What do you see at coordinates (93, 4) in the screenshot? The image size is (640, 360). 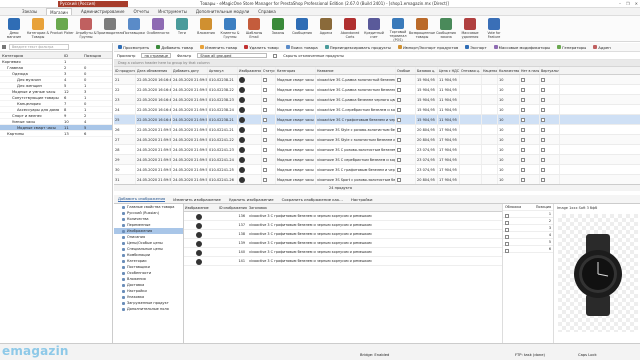 I see `language-selector: Русский (Россия)` at bounding box center [93, 4].